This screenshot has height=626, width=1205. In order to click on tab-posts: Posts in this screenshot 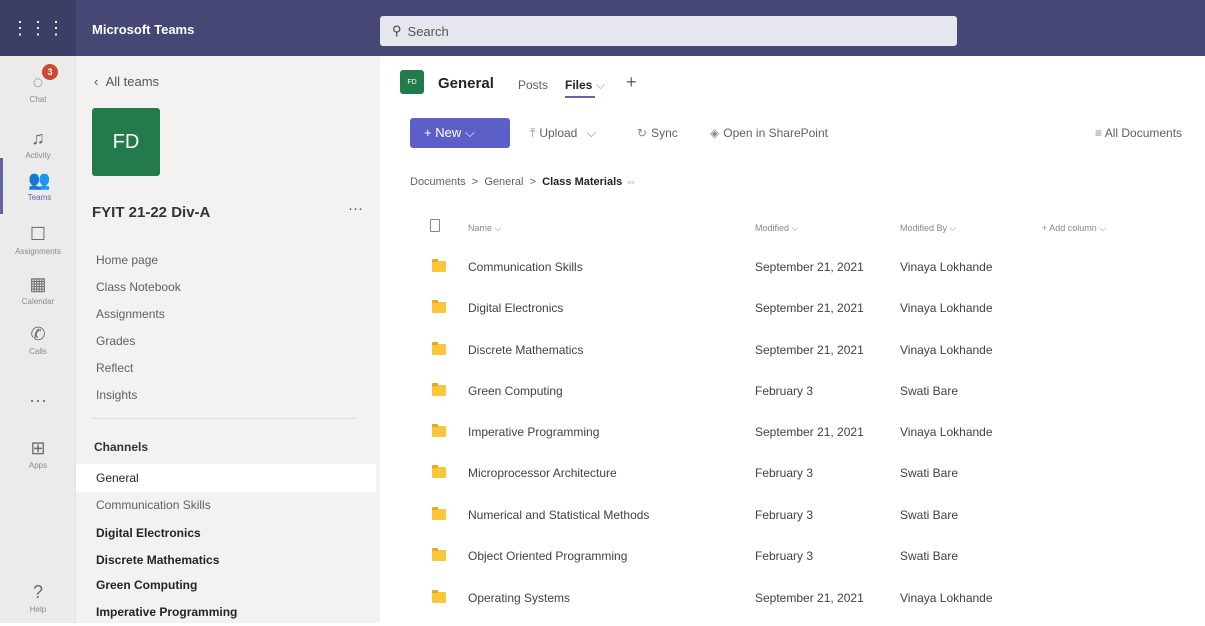, I will do `click(533, 85)`.